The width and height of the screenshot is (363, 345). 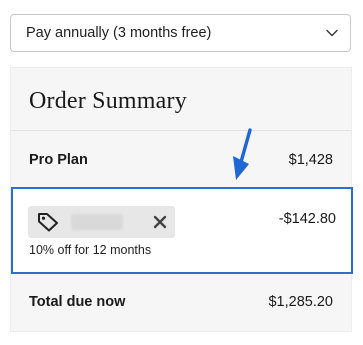 What do you see at coordinates (332, 33) in the screenshot?
I see `chevron-down-icon` at bounding box center [332, 33].